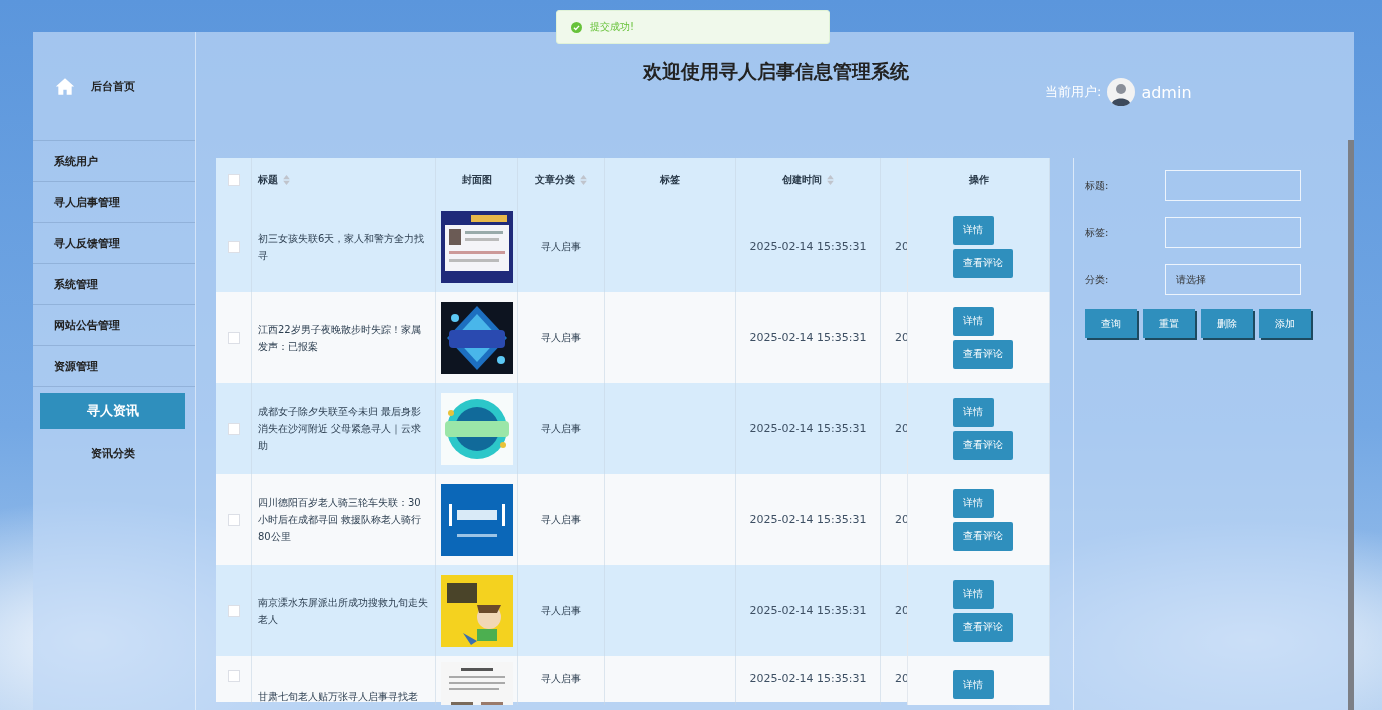  Describe the element at coordinates (340, 520) in the screenshot. I see `article-title: 四川德阳百岁老人骑三轮车失联：30小时后在成都寻回 救援队称老人骑行80公里` at that location.